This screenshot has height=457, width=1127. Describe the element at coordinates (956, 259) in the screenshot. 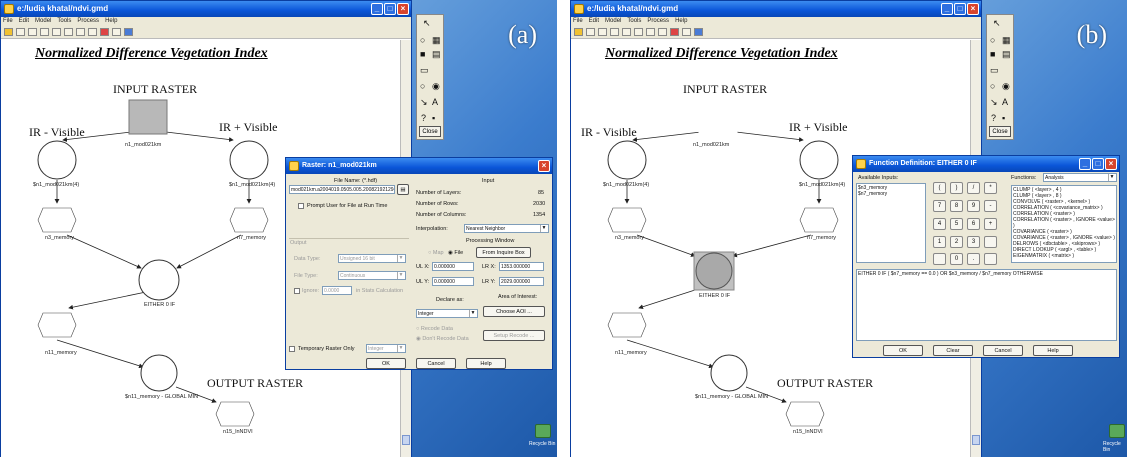

I see `key-0: 0` at that location.